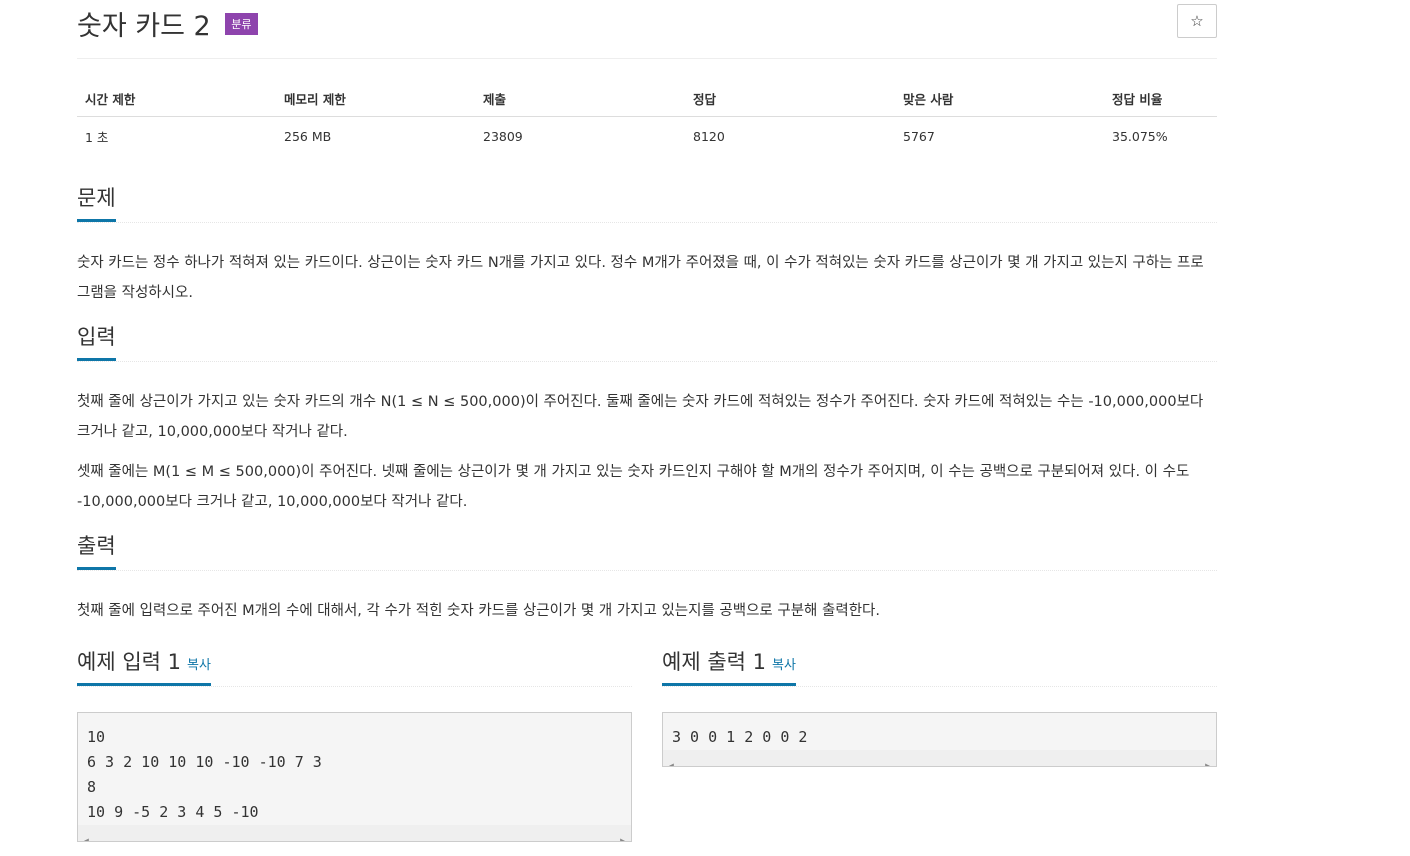 The height and width of the screenshot is (856, 1410). What do you see at coordinates (176, 99) in the screenshot?
I see `header-time-limit: 시간 제한` at bounding box center [176, 99].